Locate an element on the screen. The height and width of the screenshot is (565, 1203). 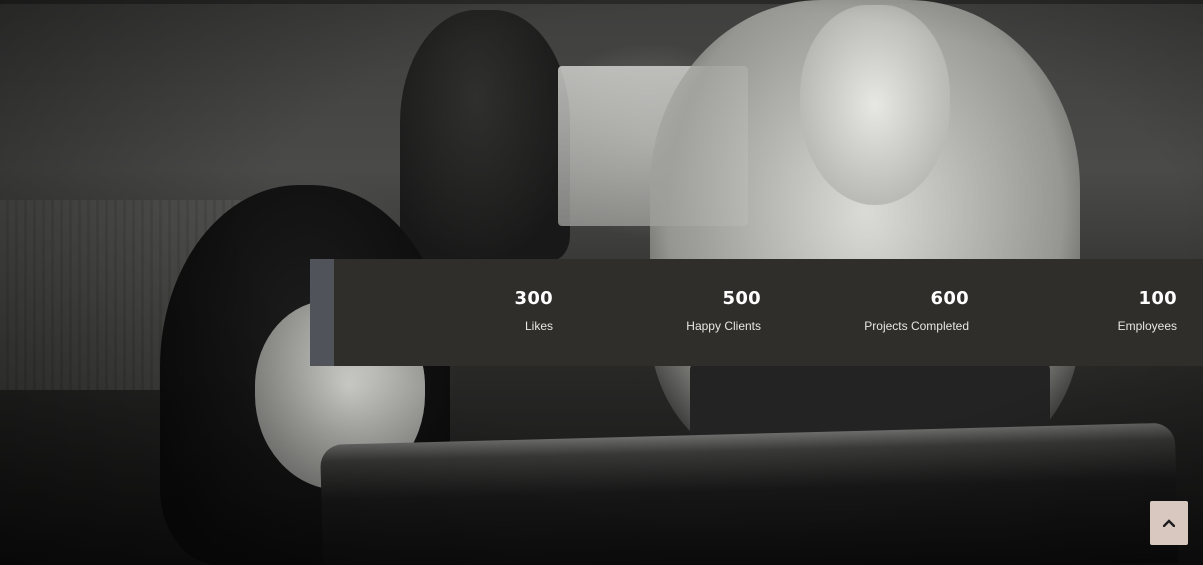
scroll-to-top-button is located at coordinates (1169, 523).